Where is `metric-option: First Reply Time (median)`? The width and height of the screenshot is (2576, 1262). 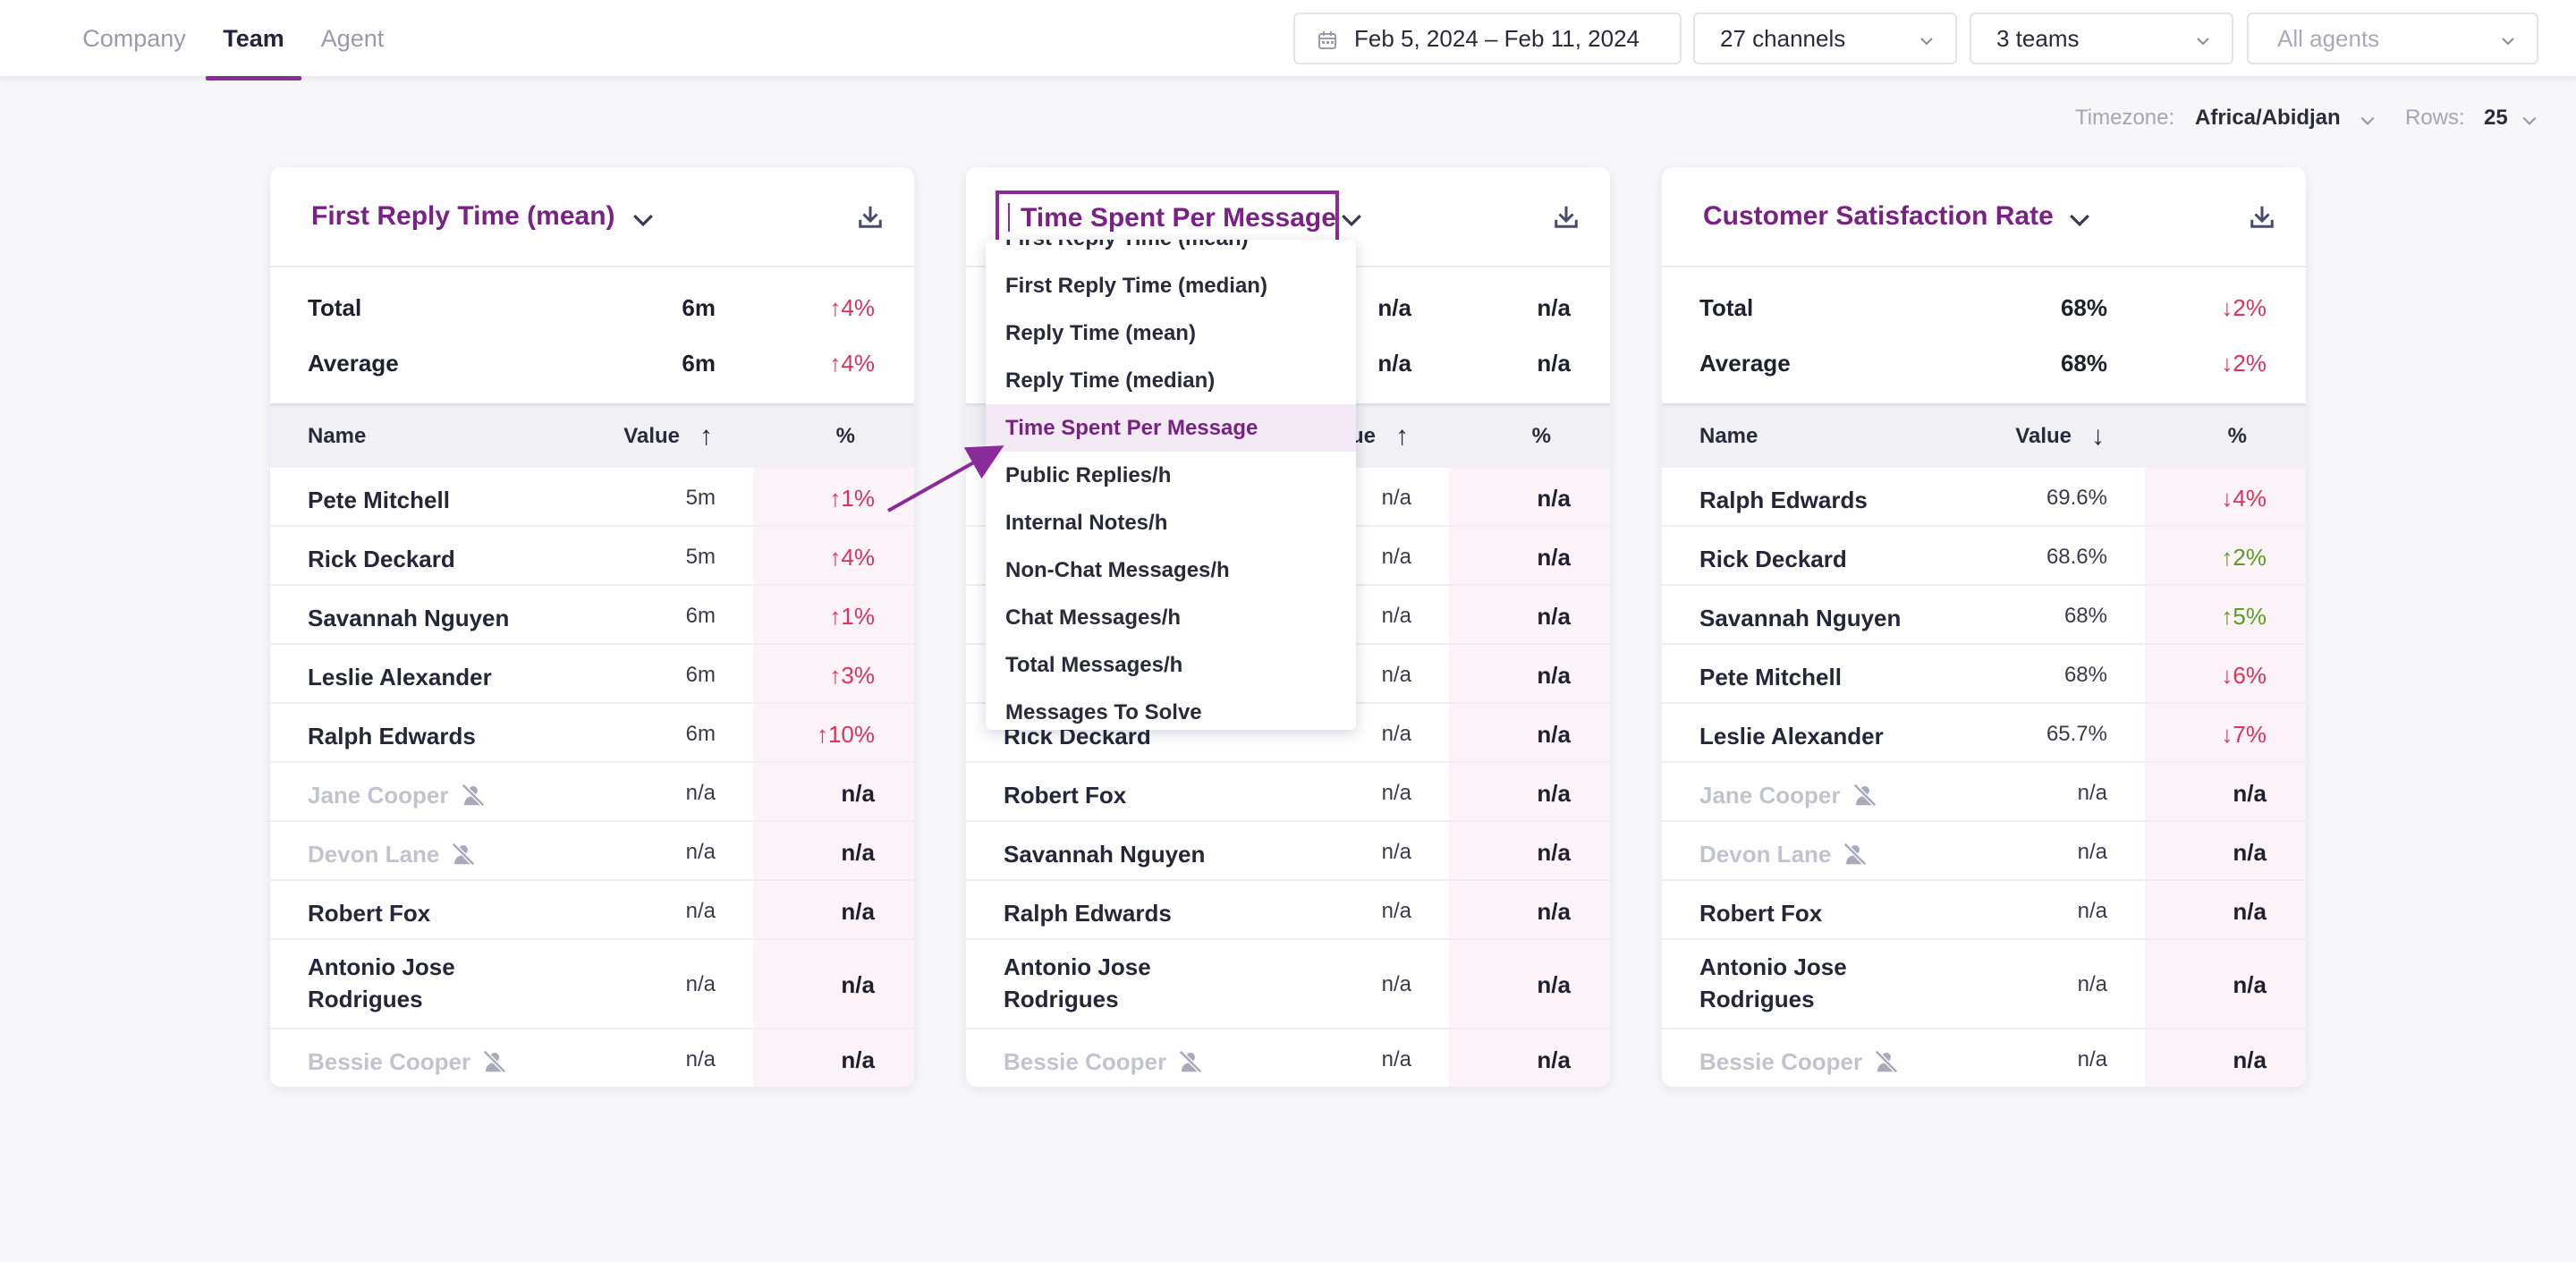
metric-option: First Reply Time (median) is located at coordinates (1171, 285).